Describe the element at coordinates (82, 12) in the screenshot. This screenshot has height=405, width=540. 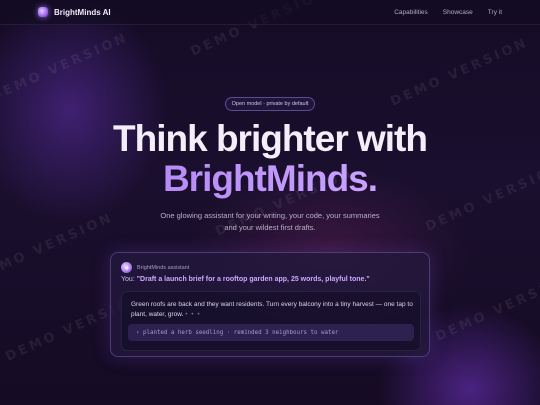
I see `brand-name: BrightMinds AI` at that location.